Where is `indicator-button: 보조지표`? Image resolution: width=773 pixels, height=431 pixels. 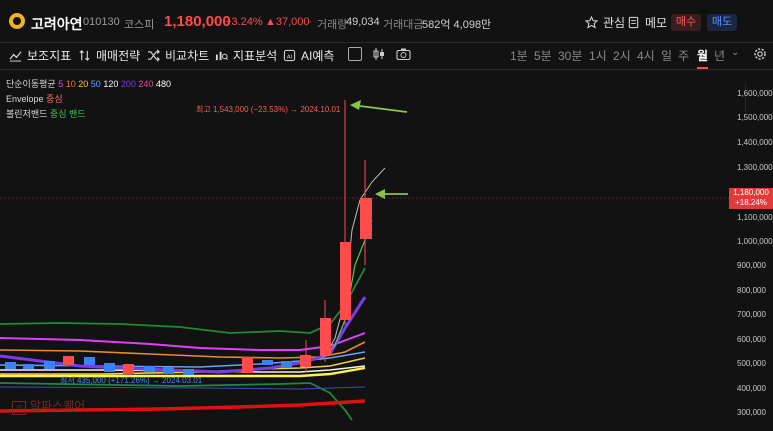
indicator-button: 보조지표 is located at coordinates (40, 55).